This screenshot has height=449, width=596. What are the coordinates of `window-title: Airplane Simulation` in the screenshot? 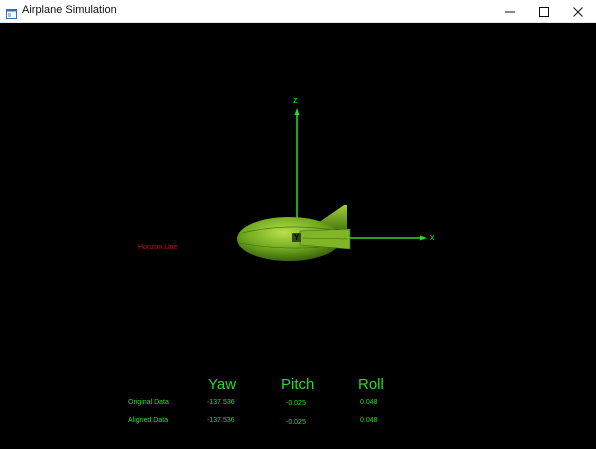 It's located at (69, 10).